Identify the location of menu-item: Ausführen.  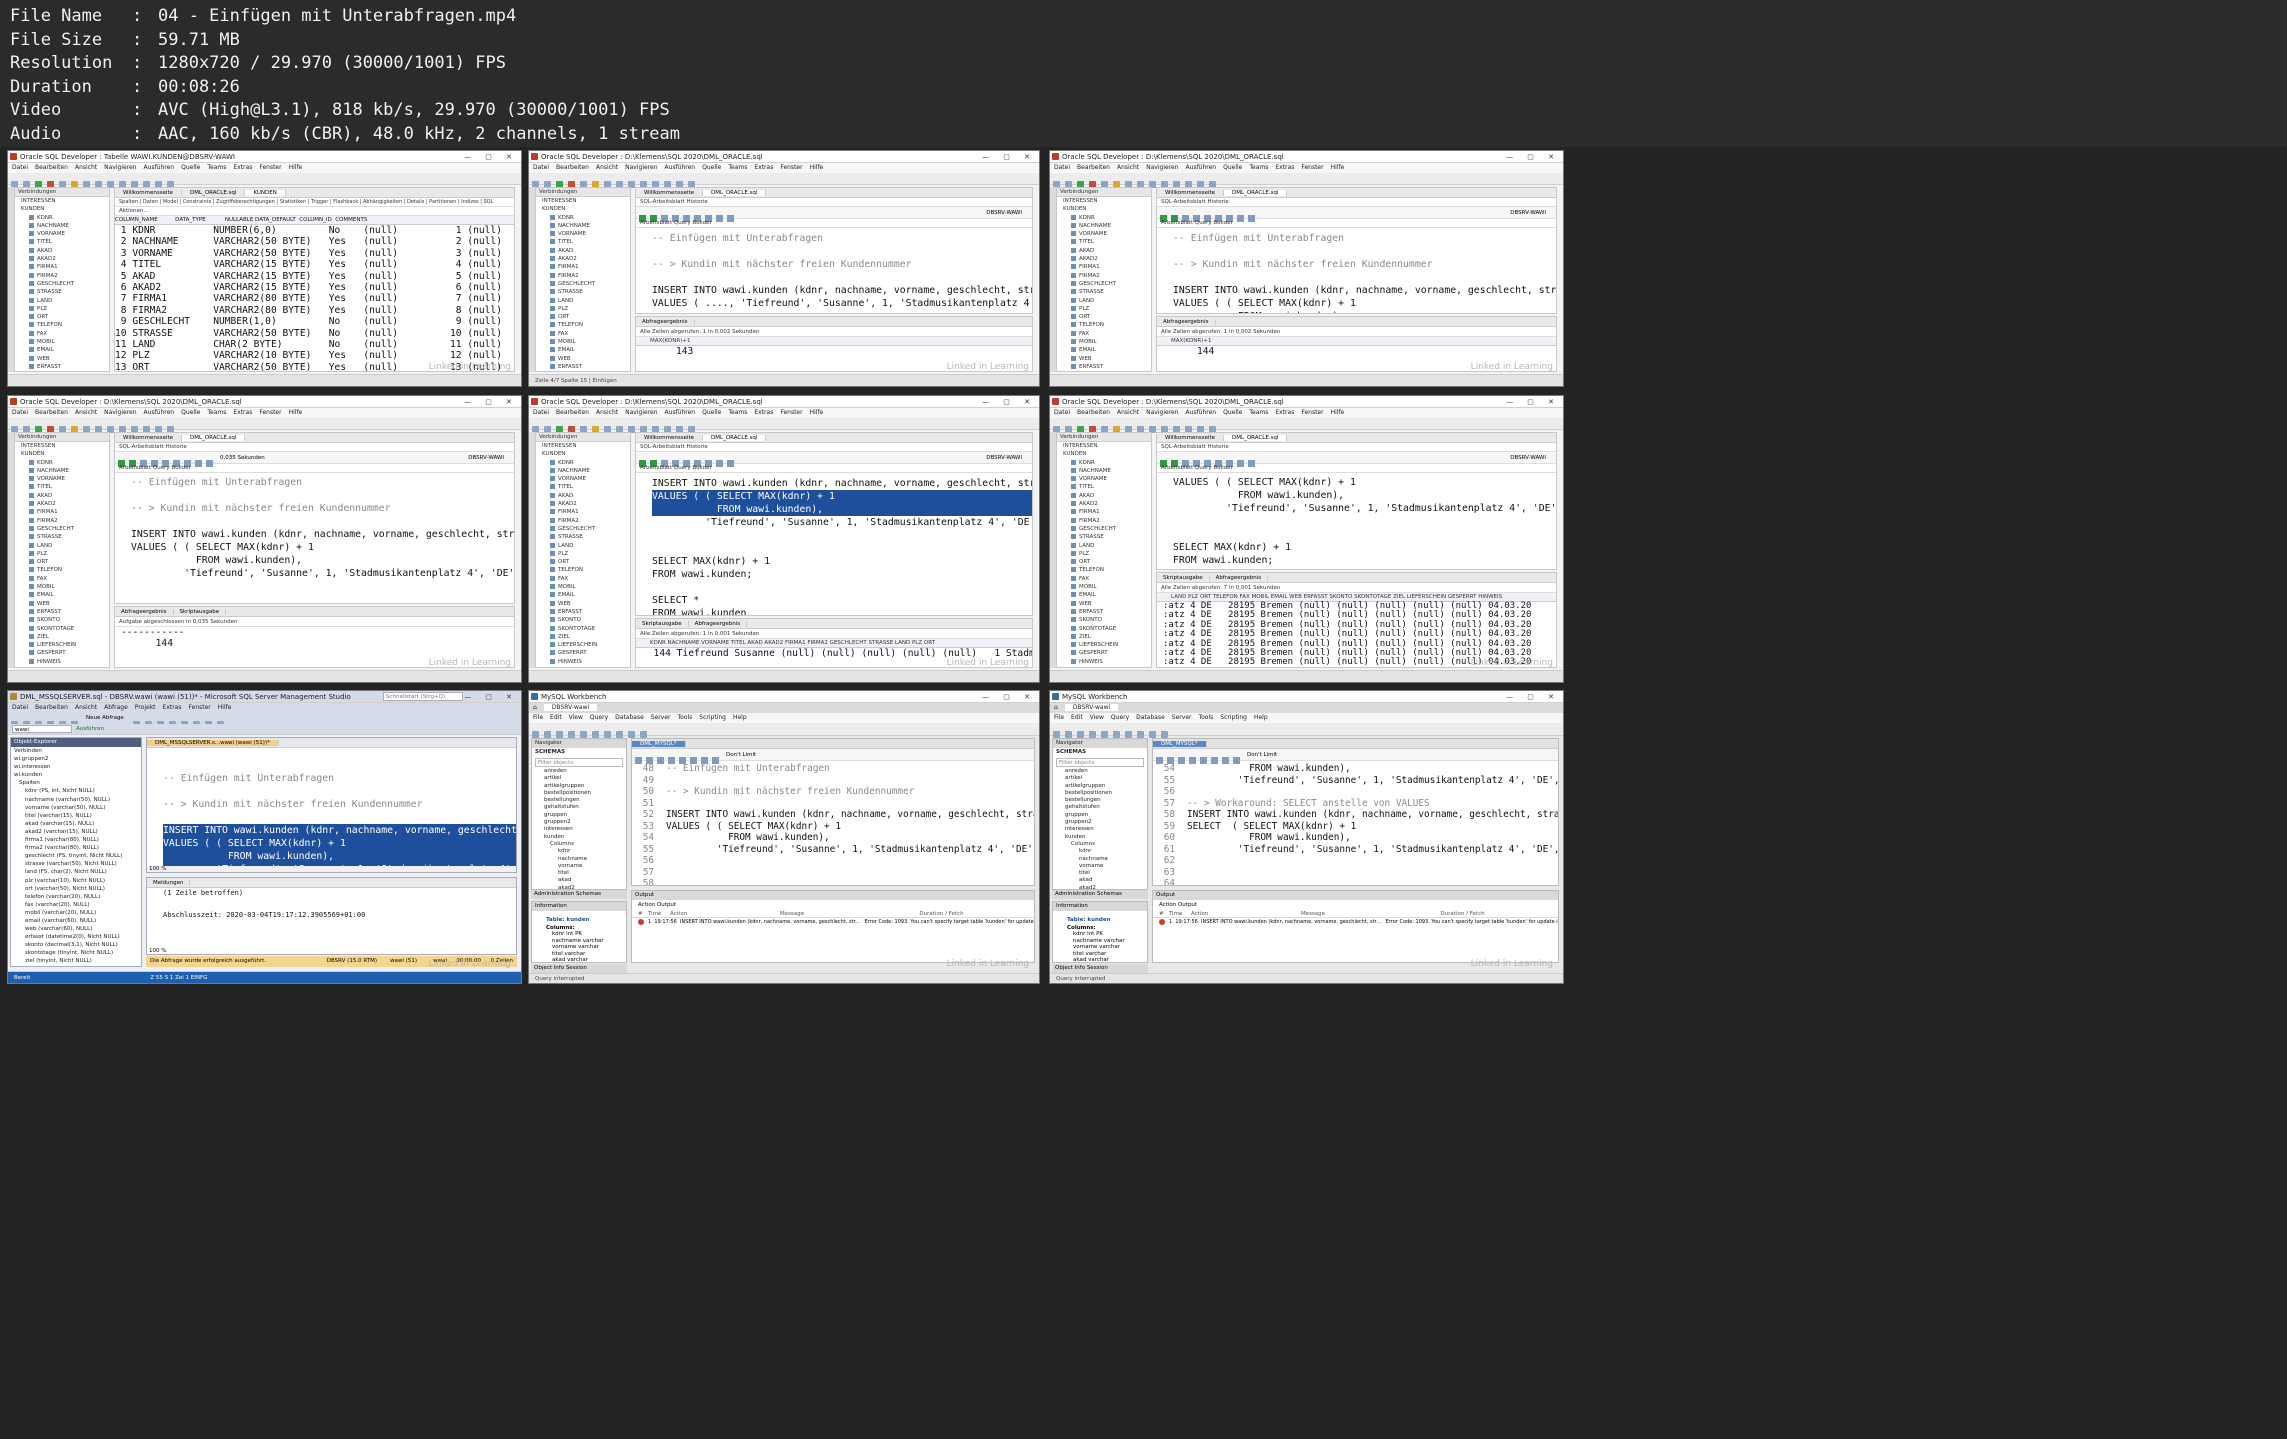
(1201, 167).